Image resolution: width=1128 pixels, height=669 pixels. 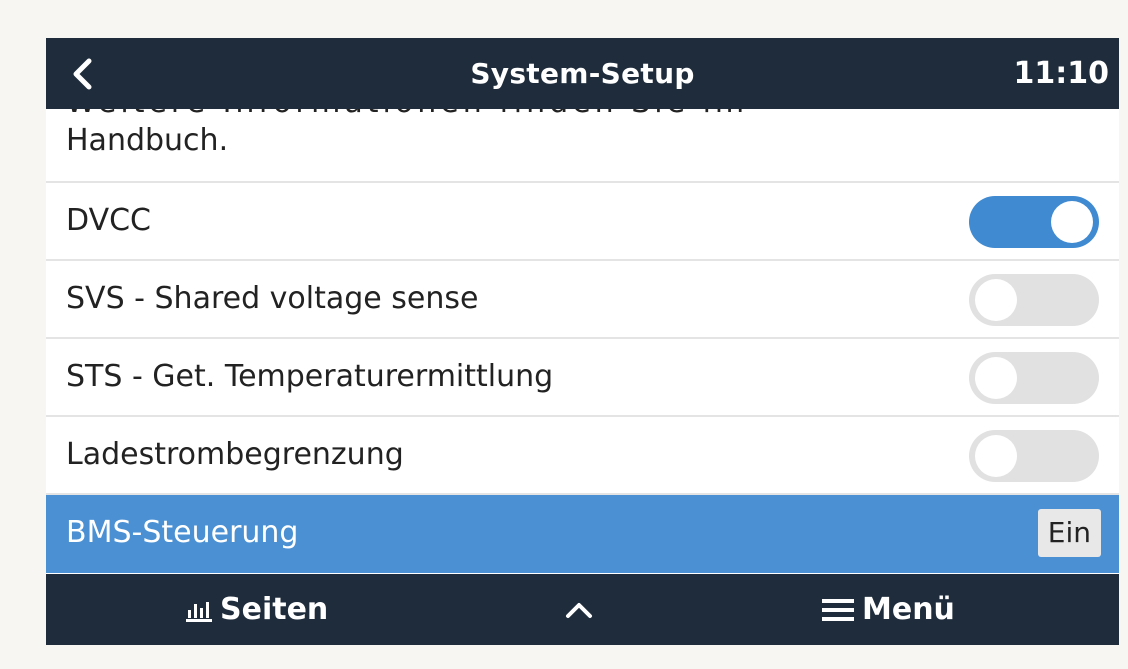 What do you see at coordinates (407, 114) in the screenshot?
I see `description-partial-line: Weitere Informationen finden Sie im` at bounding box center [407, 114].